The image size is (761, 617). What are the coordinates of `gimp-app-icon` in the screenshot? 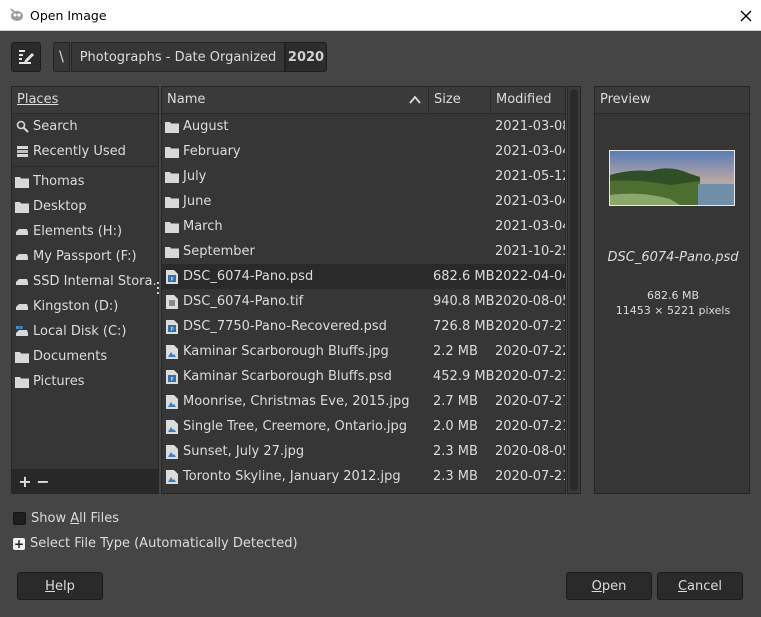 It's located at (16, 14).